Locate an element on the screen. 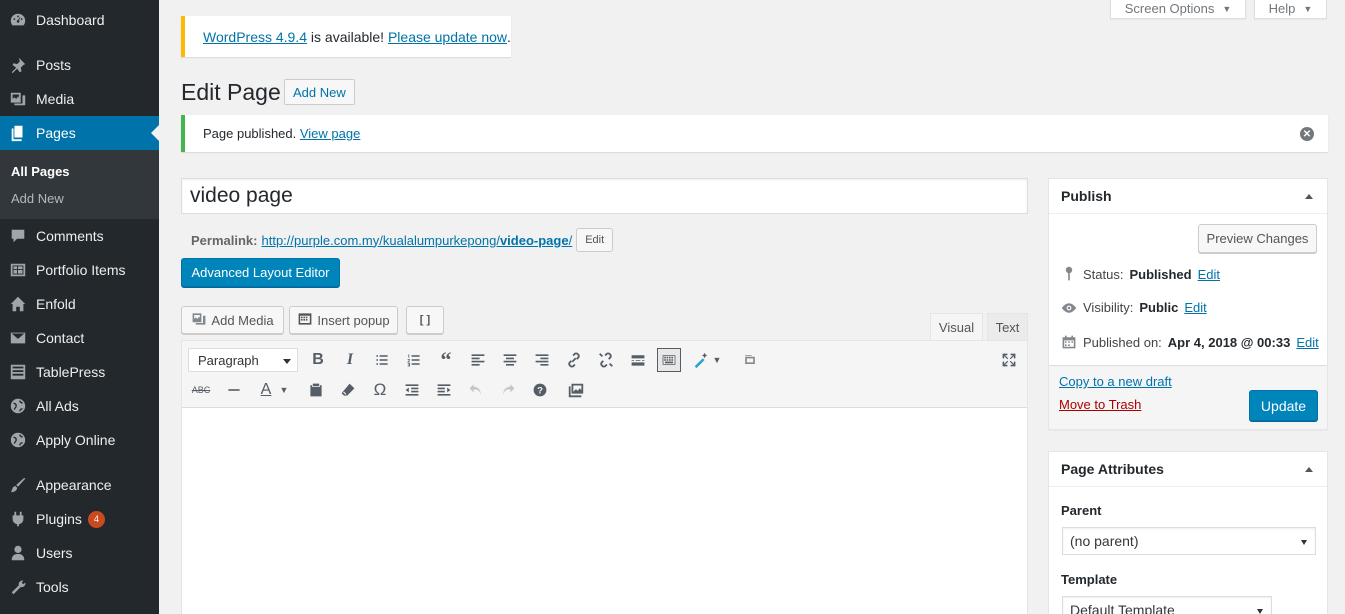 This screenshot has height=614, width=1345. menu-item-tablepress: TablePress is located at coordinates (79, 372).